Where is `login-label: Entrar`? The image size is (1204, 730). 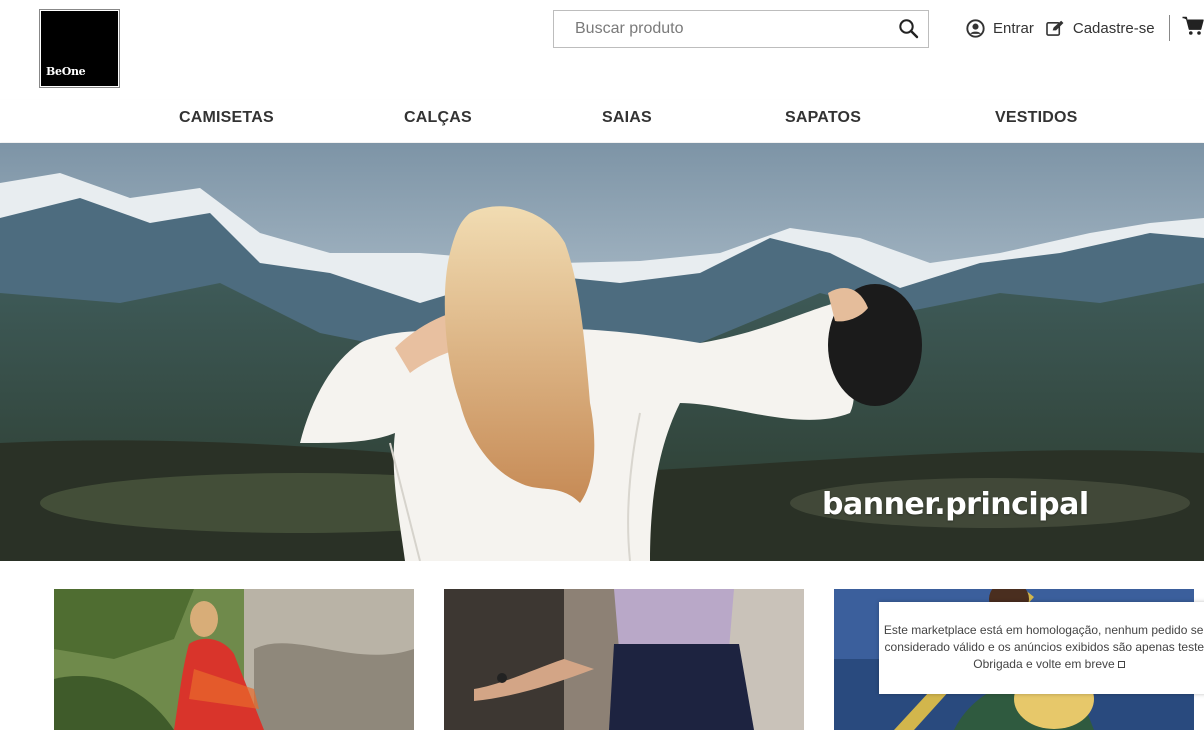 login-label: Entrar is located at coordinates (1013, 28).